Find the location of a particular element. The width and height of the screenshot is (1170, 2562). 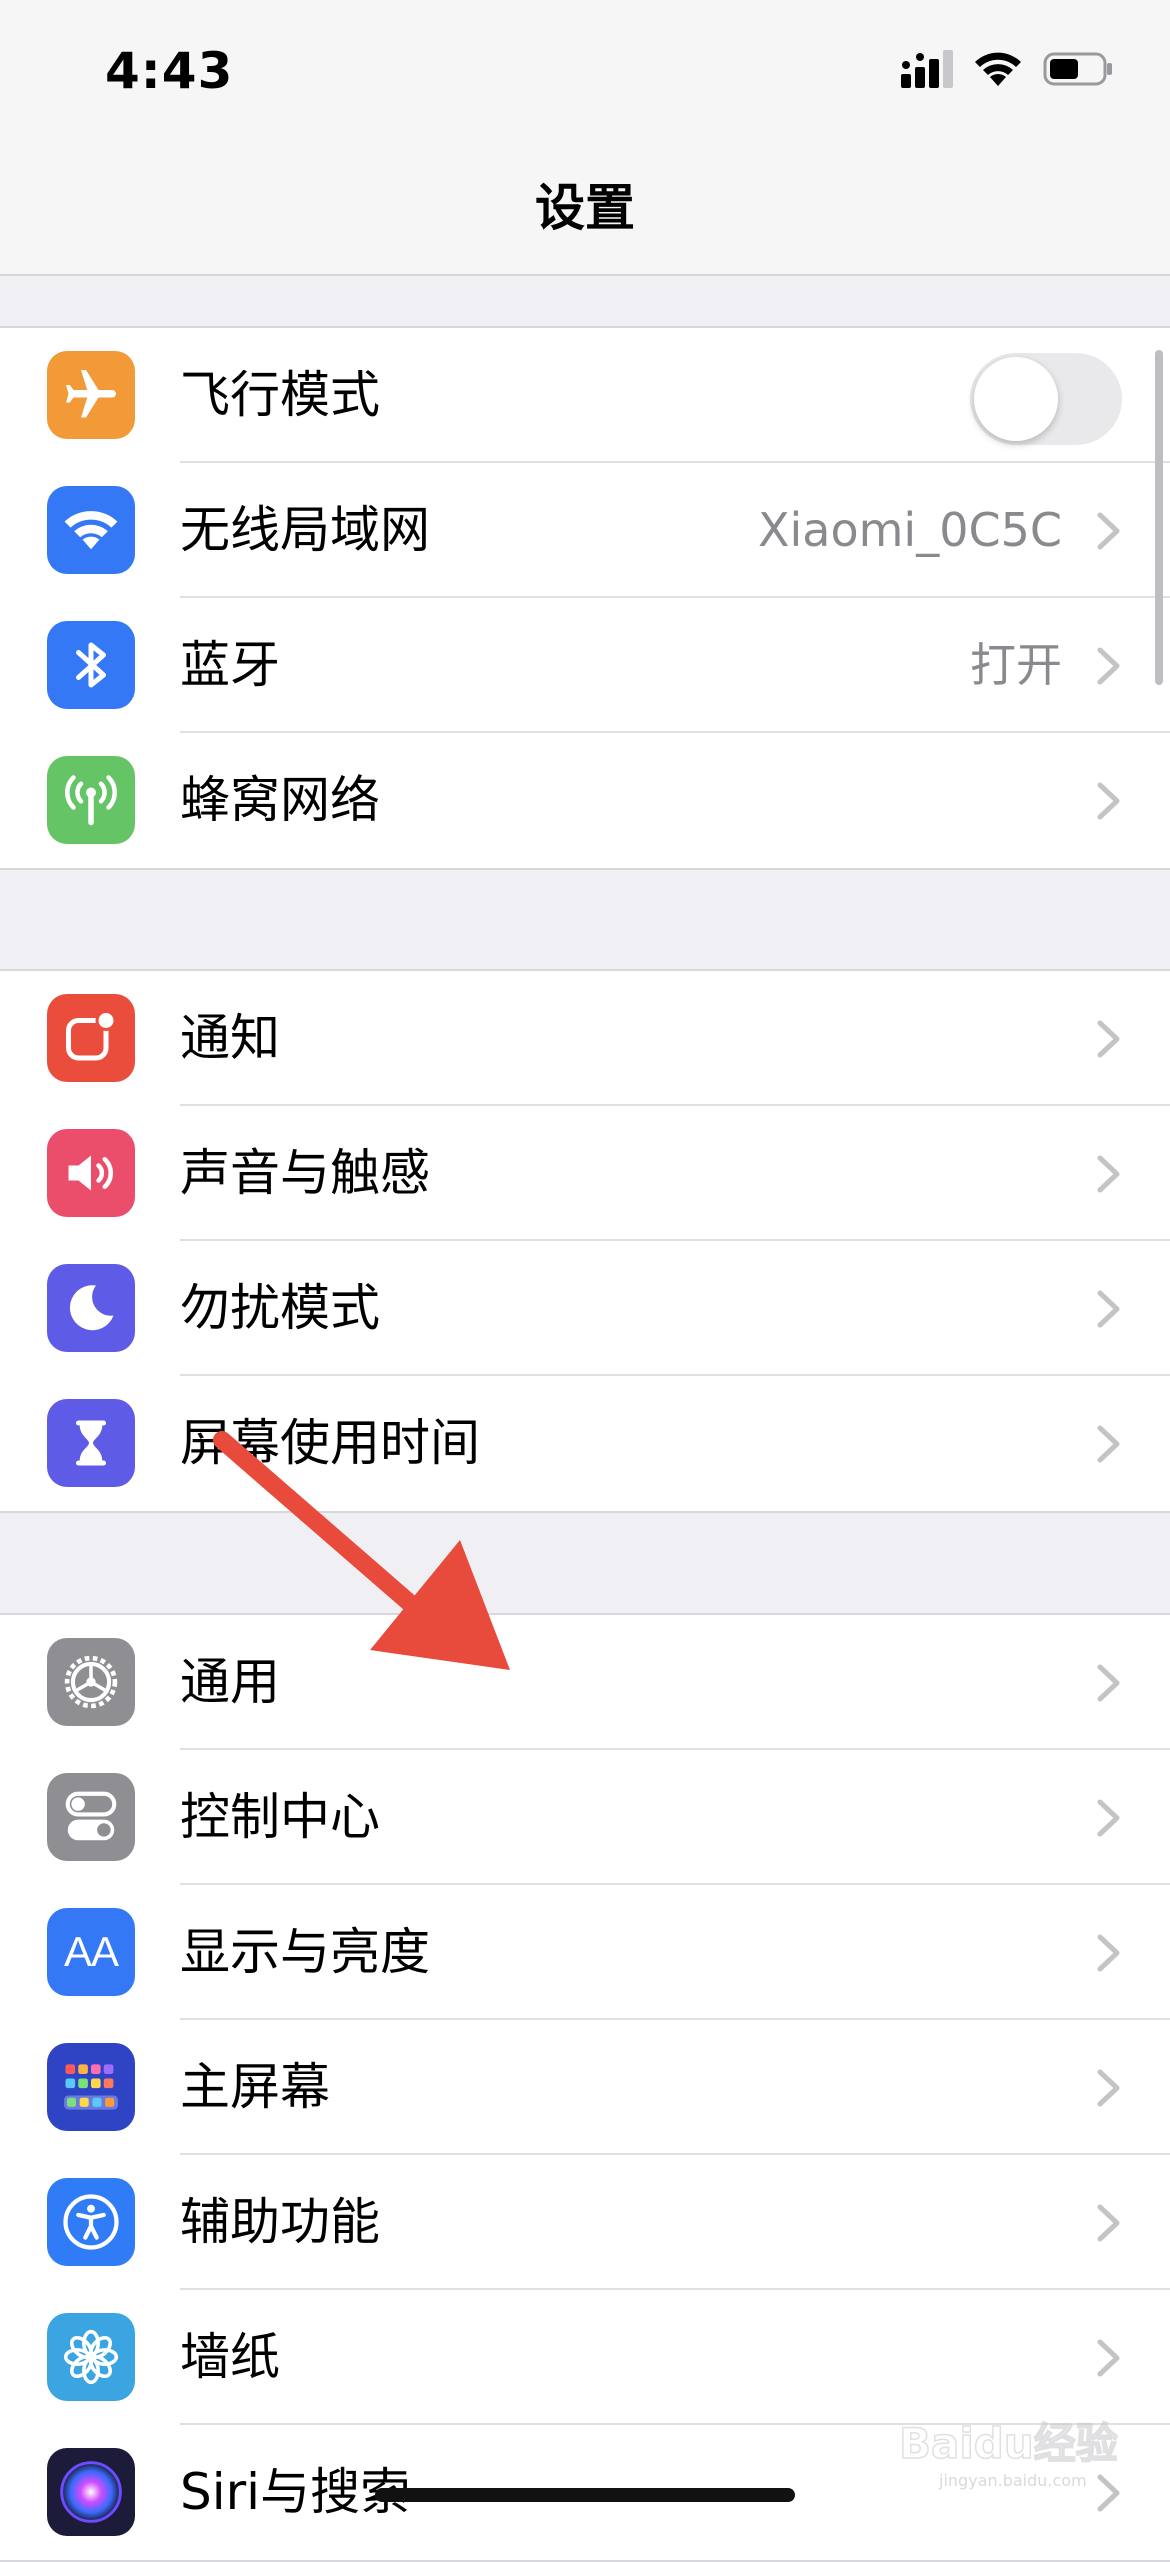

row-label: 墙纸 is located at coordinates (230, 2357).